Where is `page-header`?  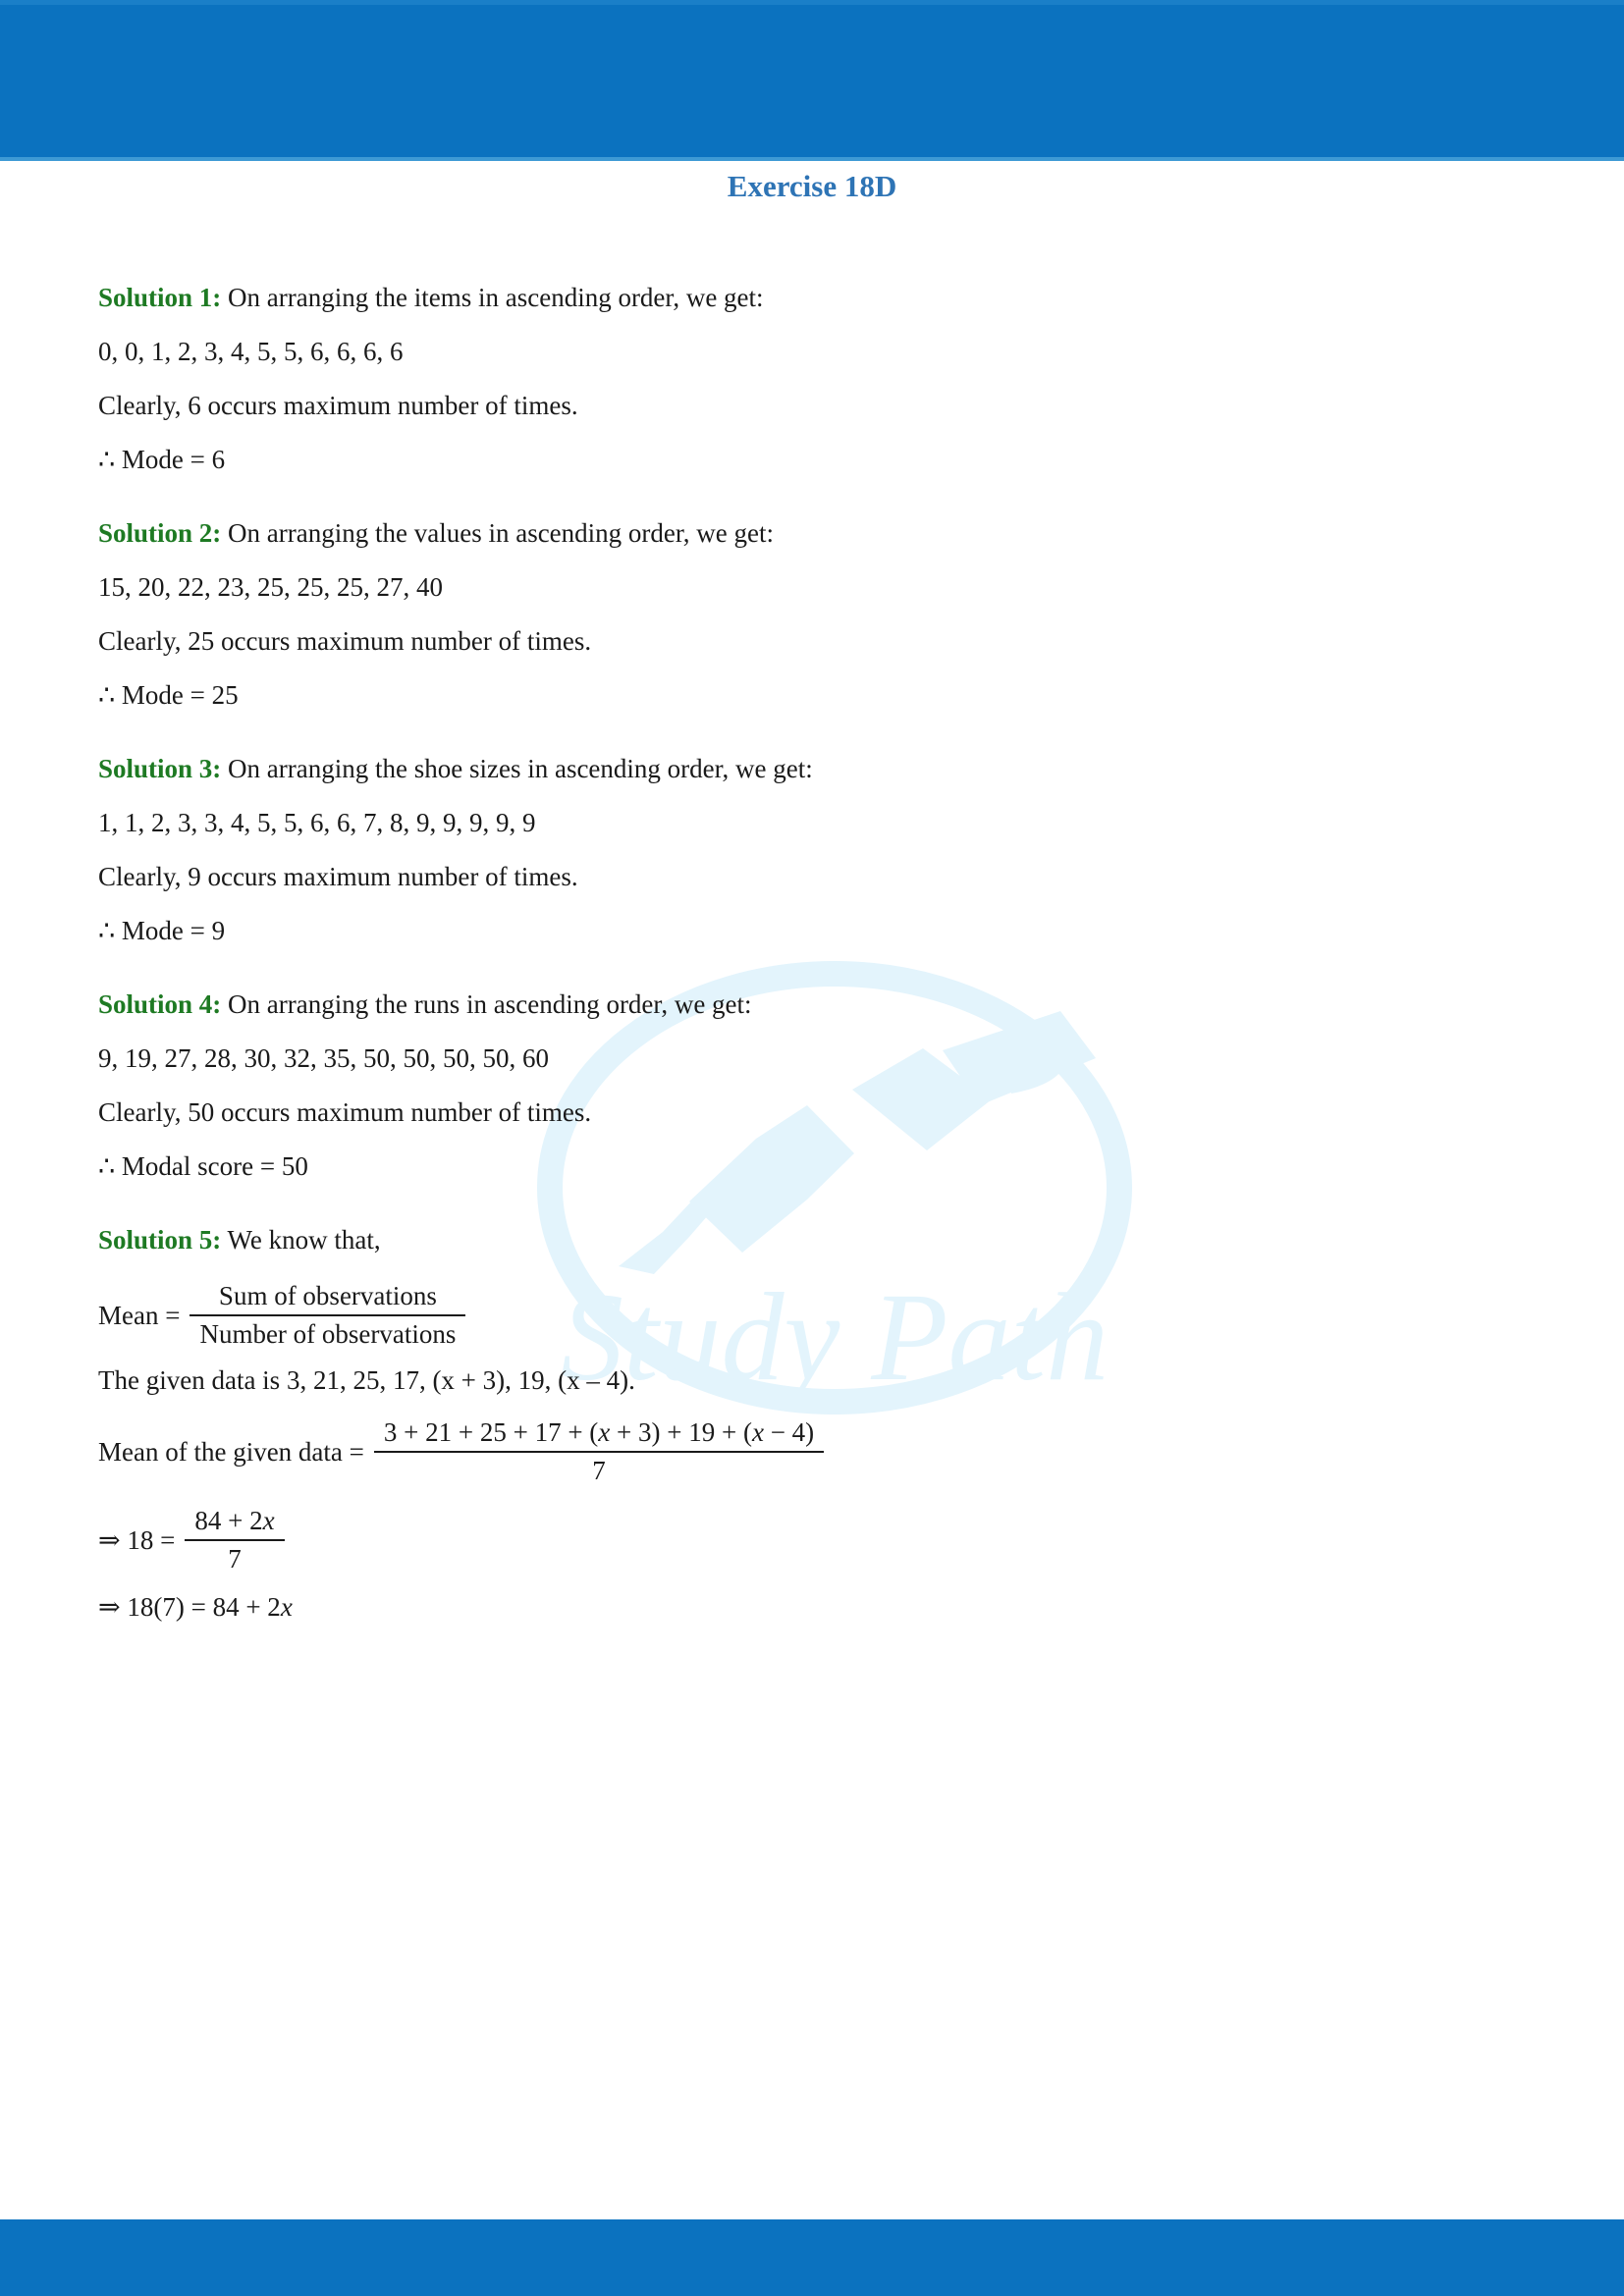
page-header is located at coordinates (812, 78).